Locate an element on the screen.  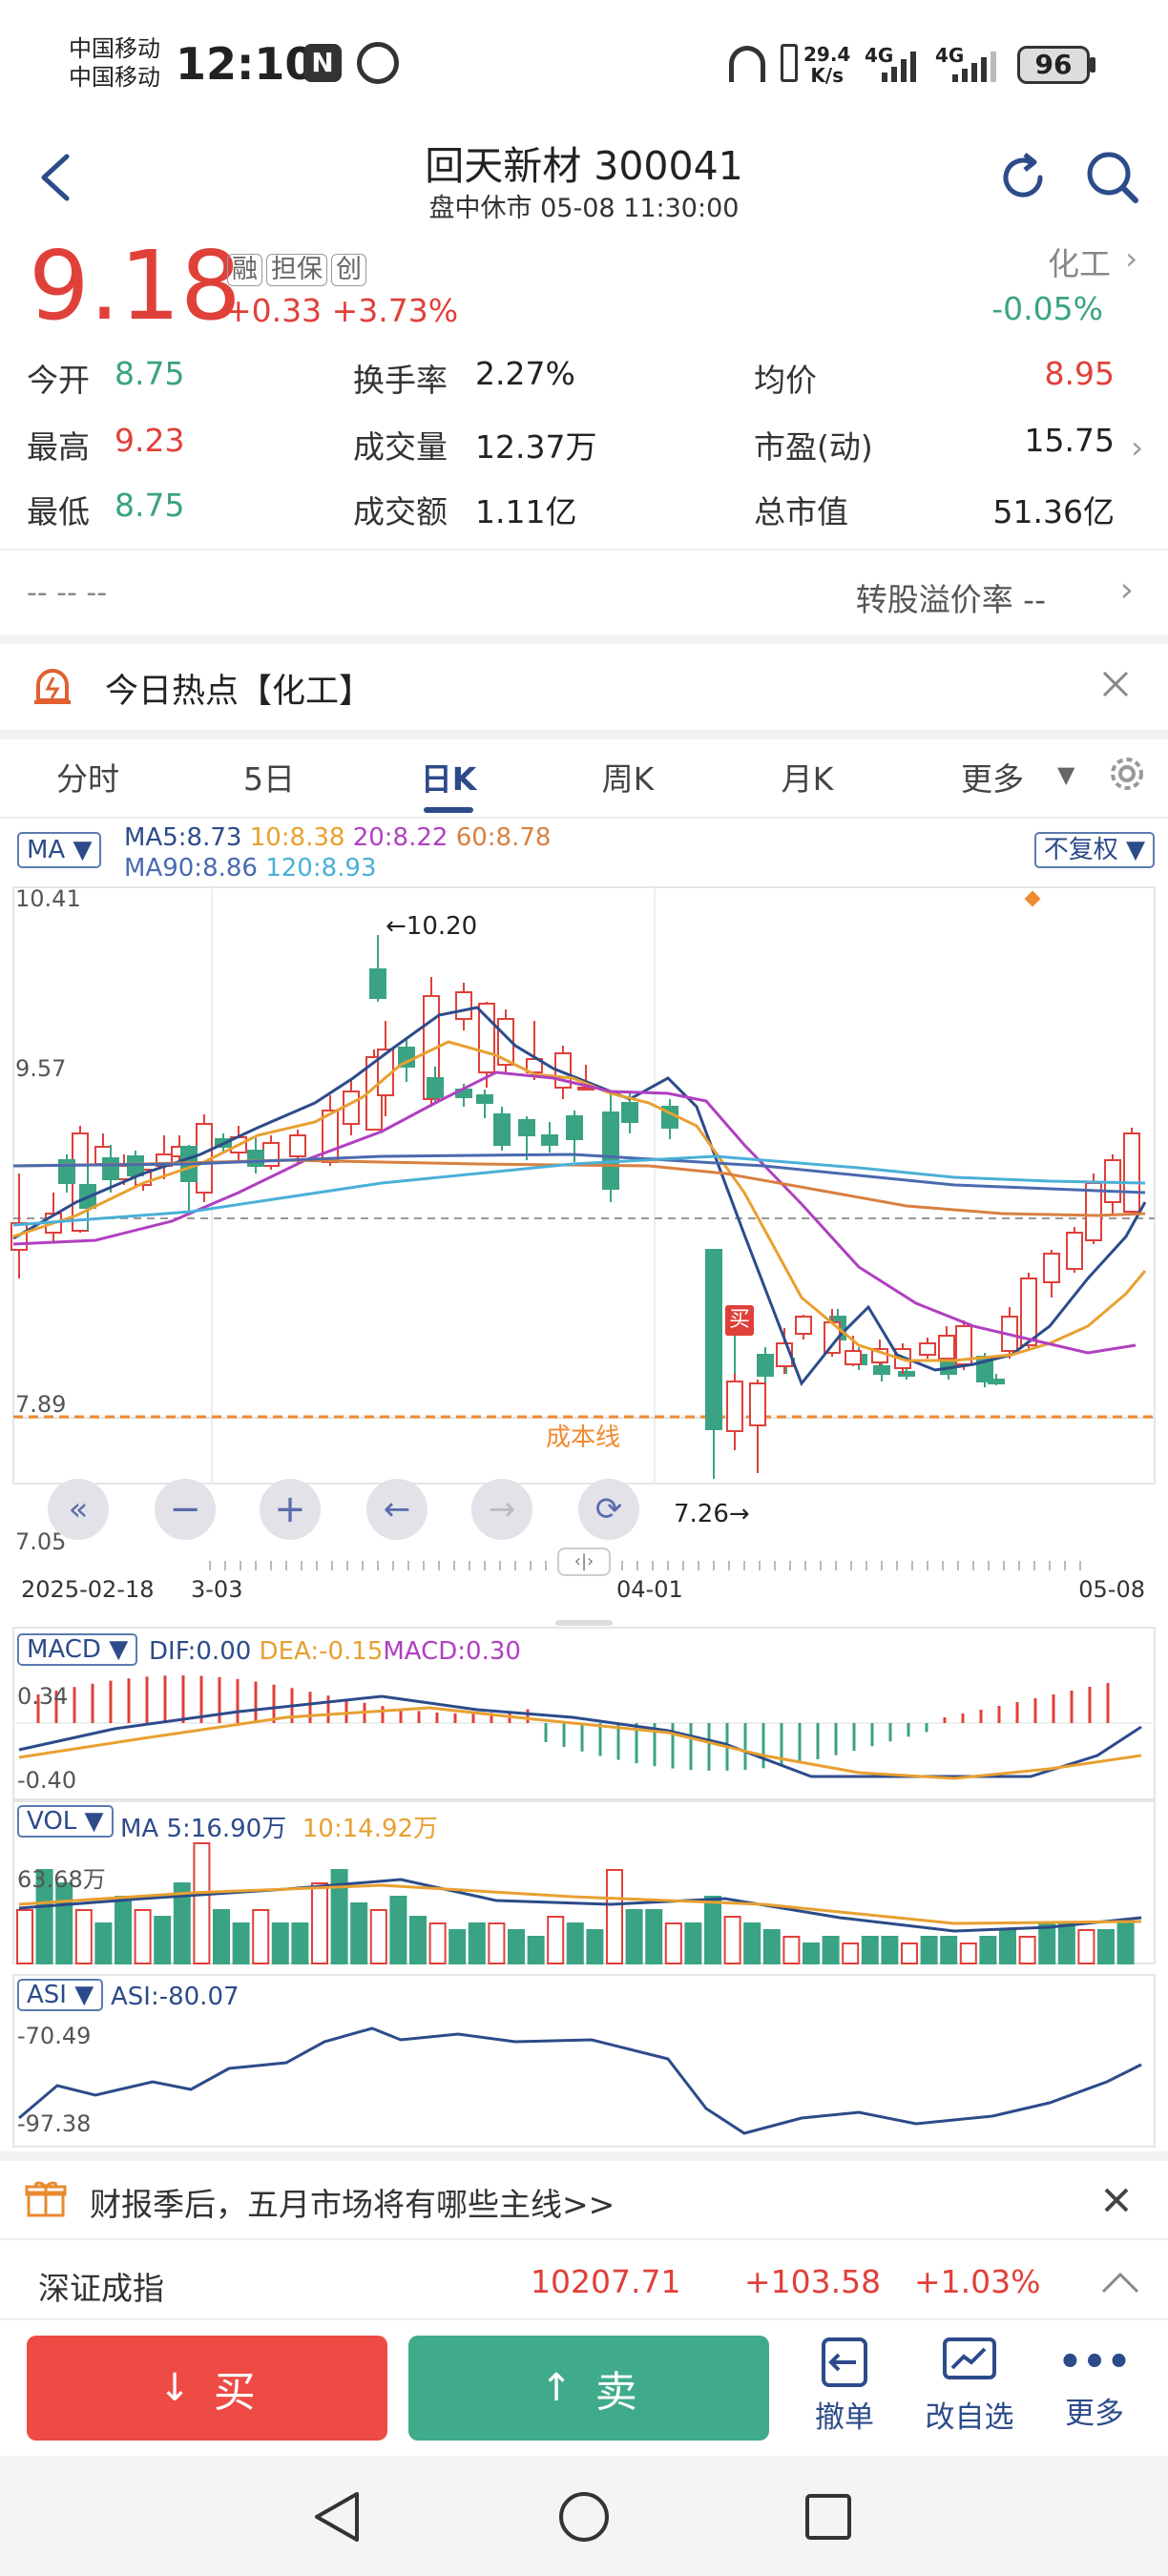
nav-recents-icon is located at coordinates (828, 2517).